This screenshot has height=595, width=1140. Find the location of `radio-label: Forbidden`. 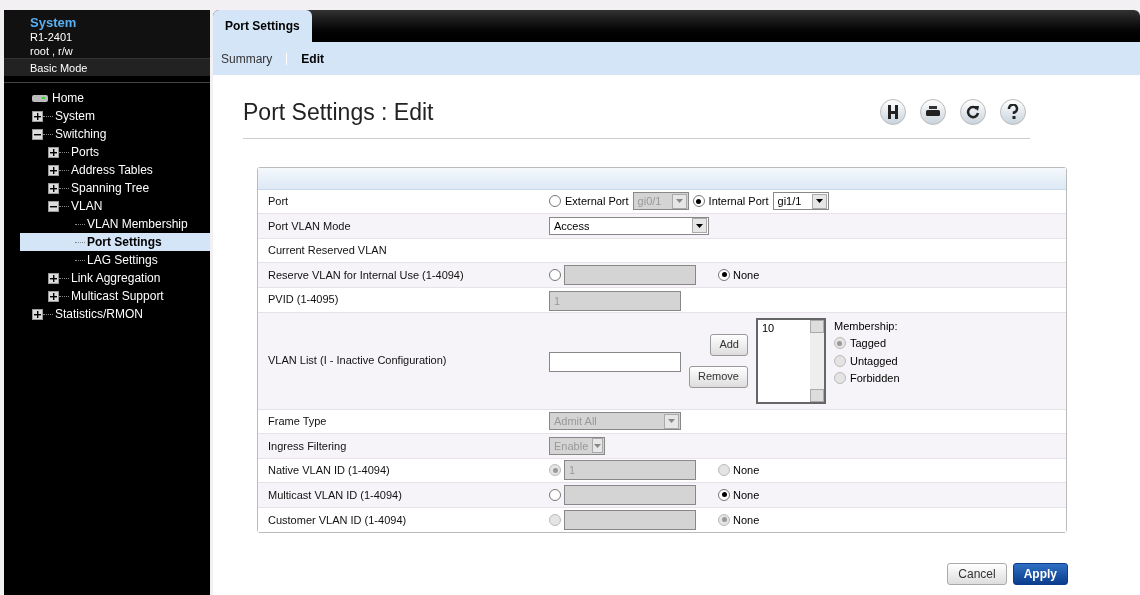

radio-label: Forbidden is located at coordinates (874, 378).